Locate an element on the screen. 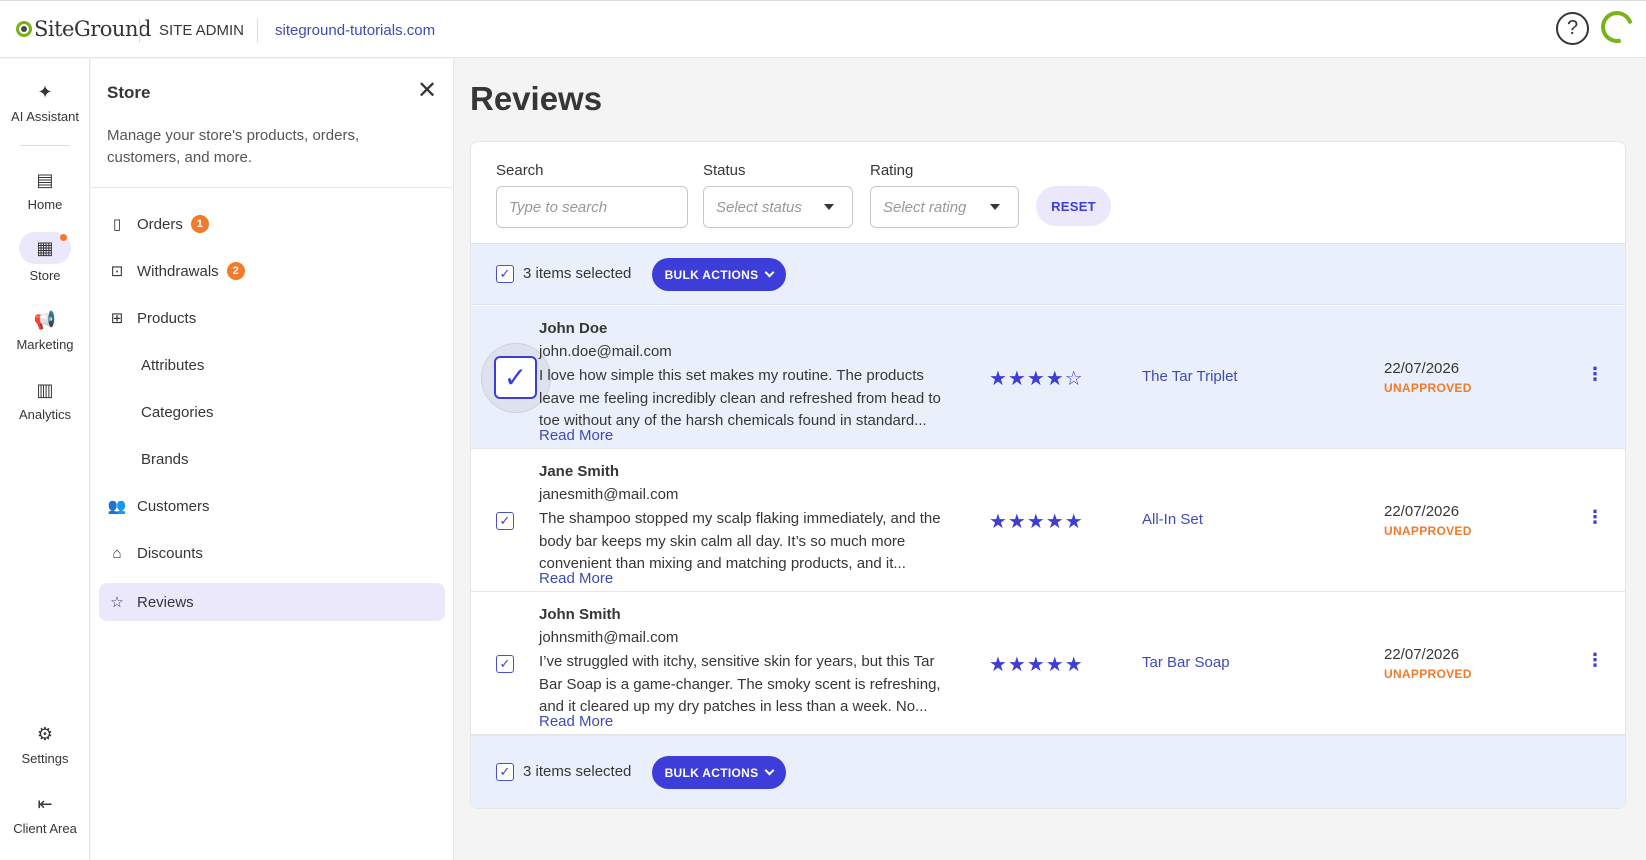  star-icon: ☆ is located at coordinates (117, 602).